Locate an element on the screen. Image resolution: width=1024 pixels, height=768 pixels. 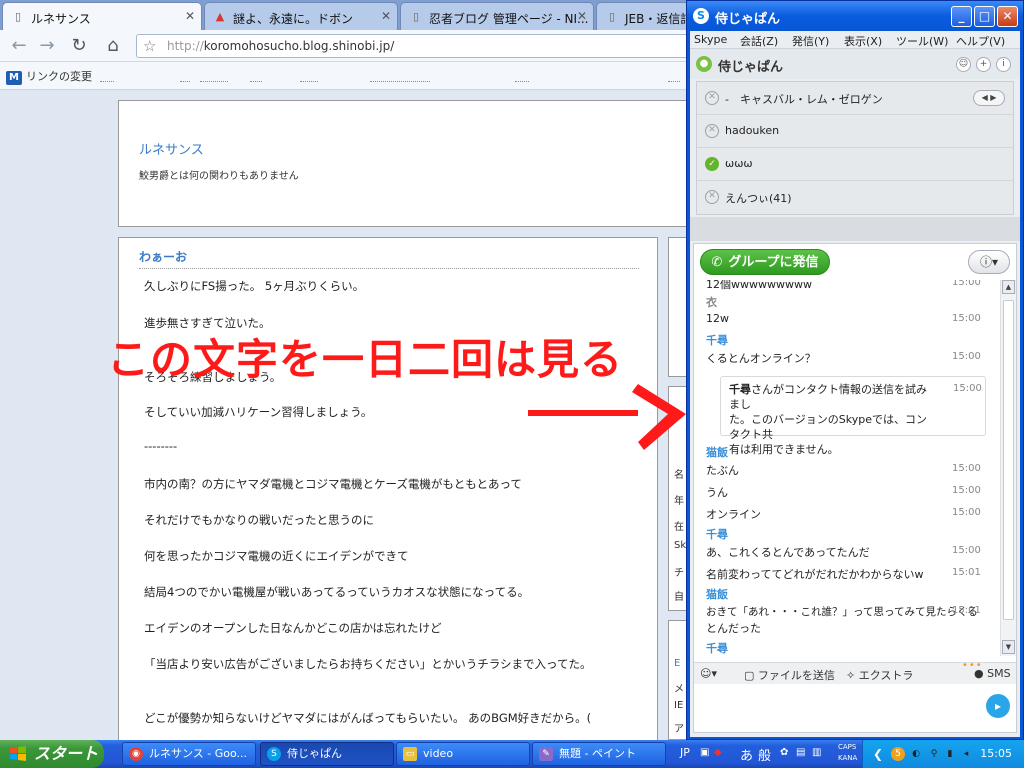
bookmark-item: M リンクの変更 is located at coordinates (49, 76).